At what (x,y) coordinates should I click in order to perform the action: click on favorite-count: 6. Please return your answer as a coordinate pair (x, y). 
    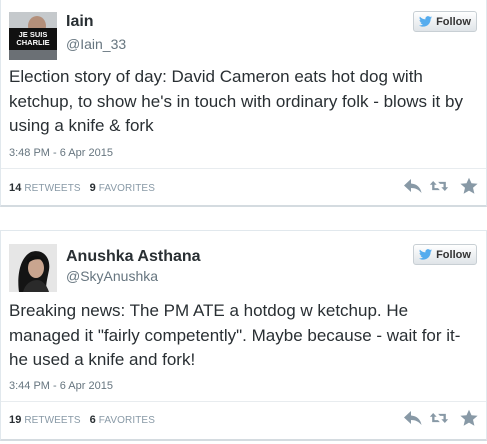
    Looking at the image, I should click on (93, 420).